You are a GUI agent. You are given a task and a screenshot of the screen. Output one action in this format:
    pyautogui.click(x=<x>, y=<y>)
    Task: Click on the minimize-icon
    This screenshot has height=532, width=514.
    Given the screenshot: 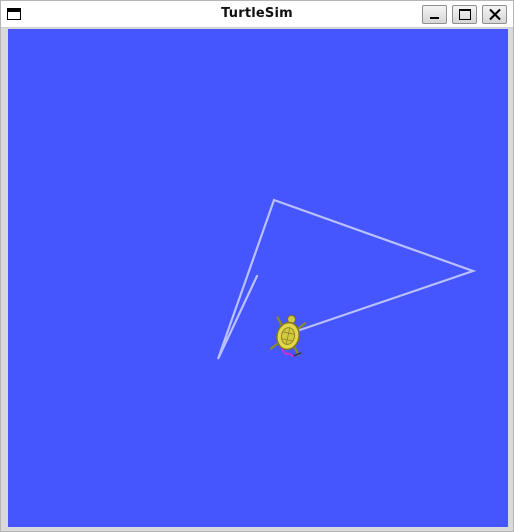 What is the action you would take?
    pyautogui.click(x=434, y=18)
    